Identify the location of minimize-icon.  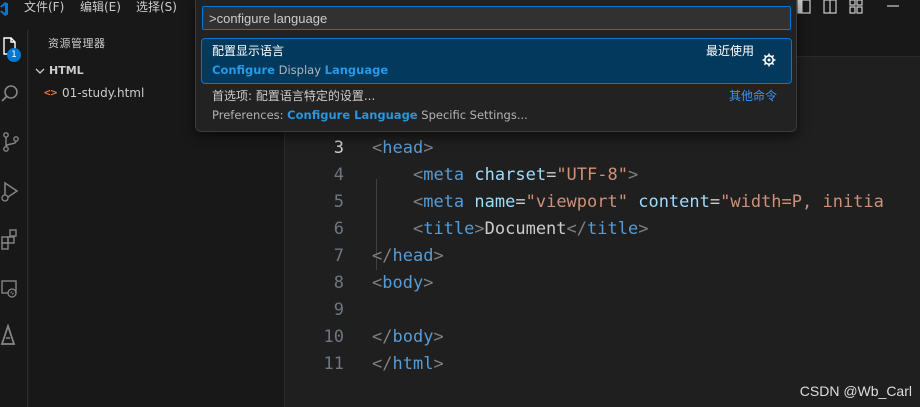
(893, 7).